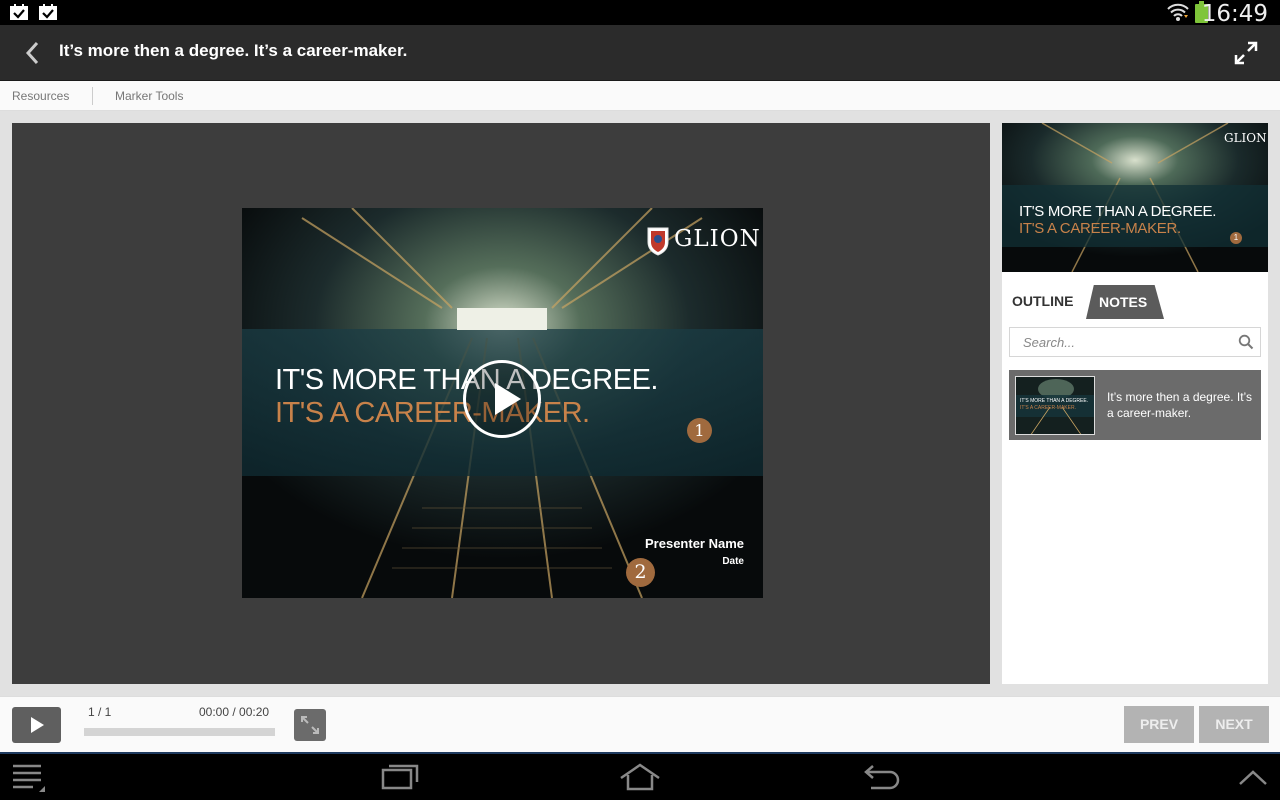 This screenshot has width=1280, height=800. Describe the element at coordinates (1253, 778) in the screenshot. I see `chevron-up-icon` at that location.